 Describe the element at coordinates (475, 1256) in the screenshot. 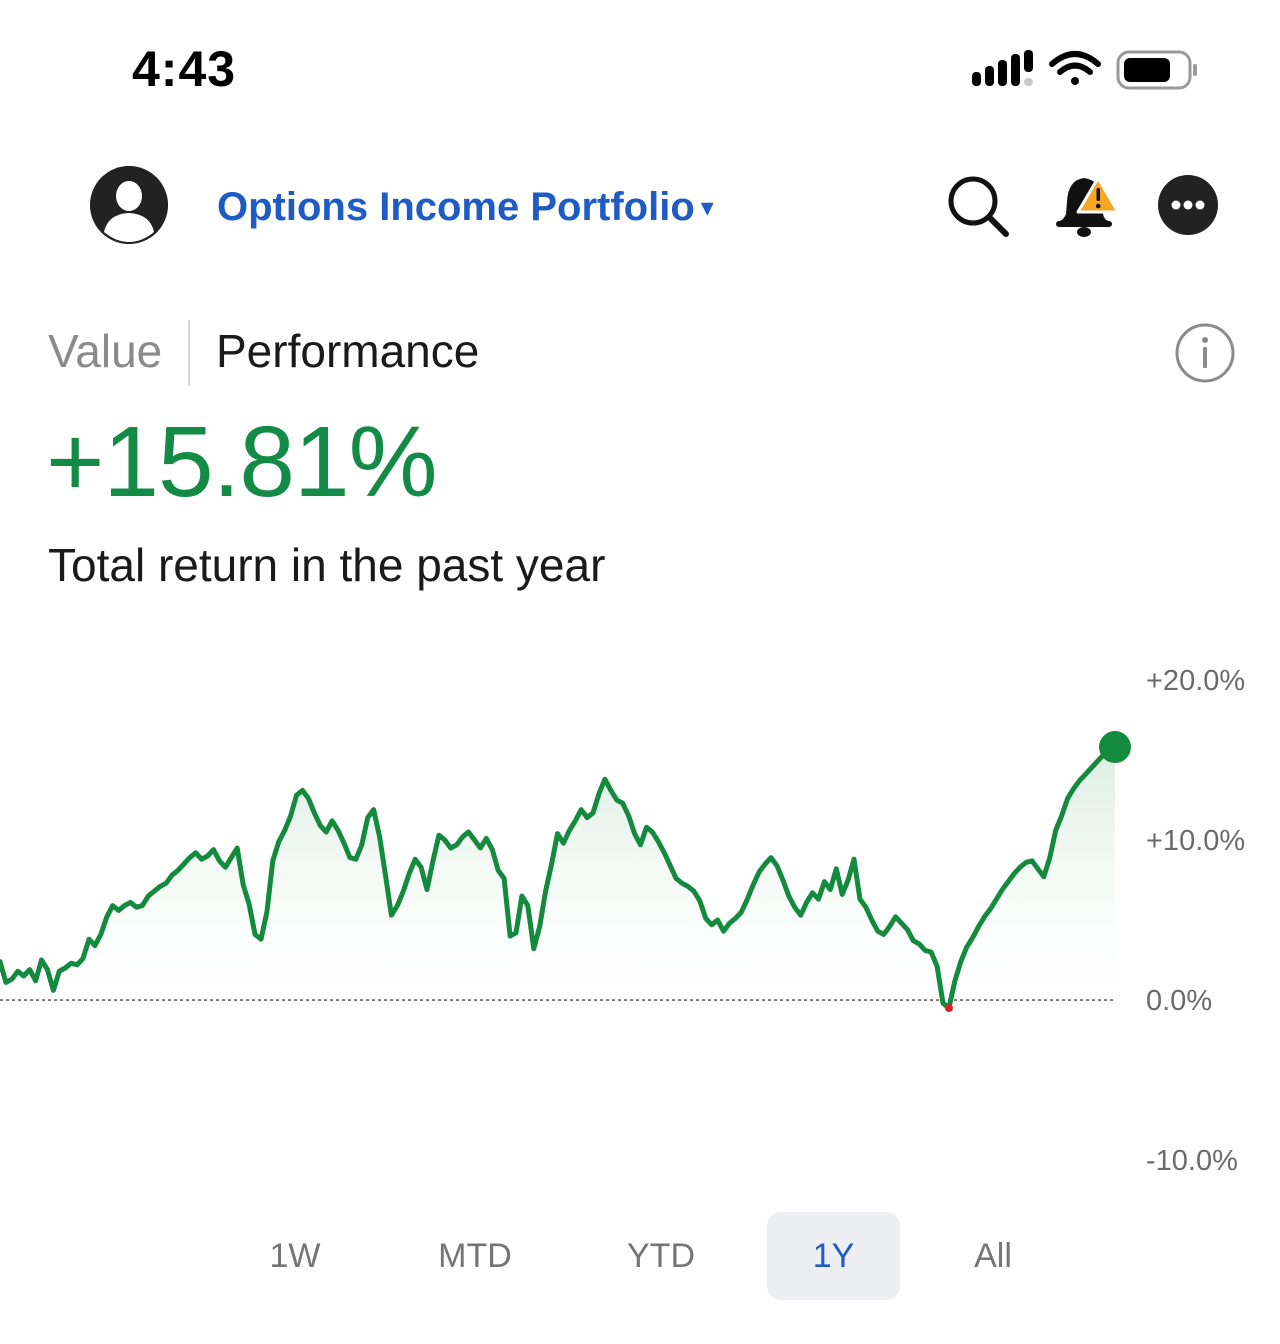

I see `range-mtd-button: MTD` at that location.